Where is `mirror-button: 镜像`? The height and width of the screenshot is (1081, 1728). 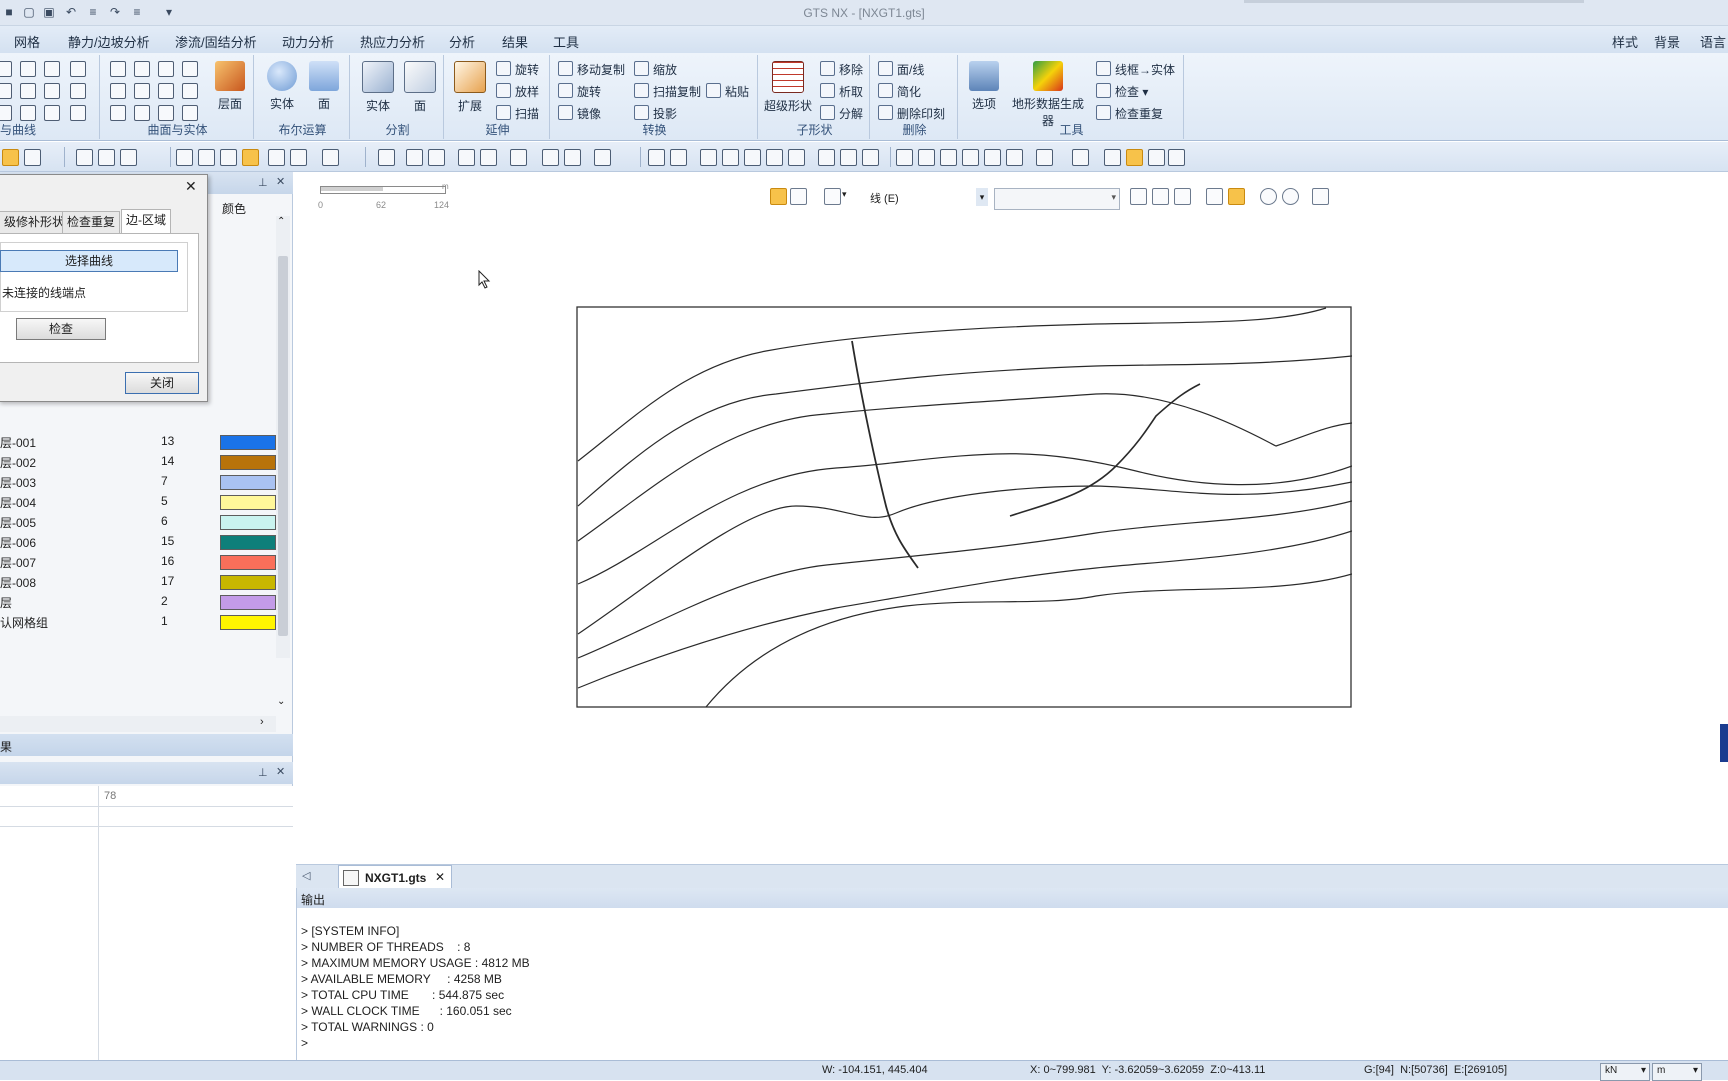
mirror-button: 镜像 is located at coordinates (579, 113).